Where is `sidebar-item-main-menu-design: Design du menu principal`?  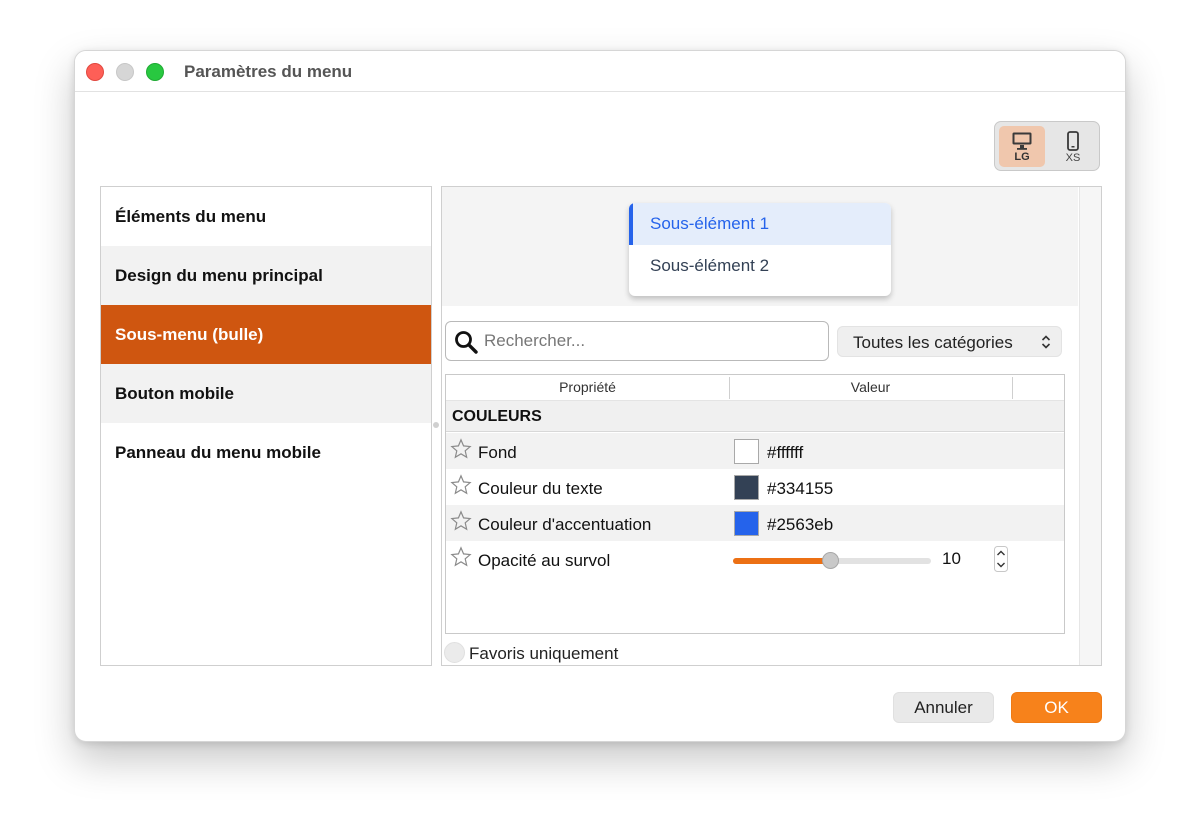
sidebar-item-main-menu-design: Design du menu principal is located at coordinates (266, 275).